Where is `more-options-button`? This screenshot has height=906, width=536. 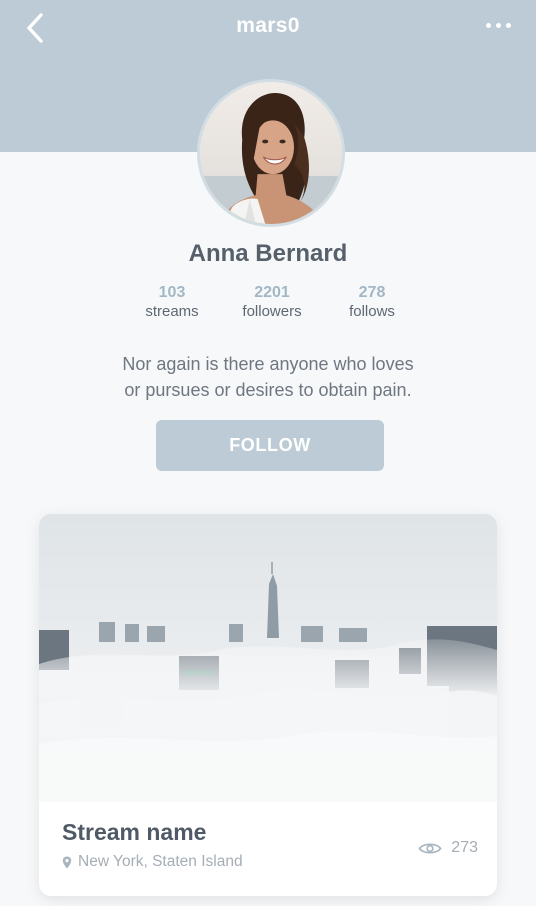 more-options-button is located at coordinates (498, 25).